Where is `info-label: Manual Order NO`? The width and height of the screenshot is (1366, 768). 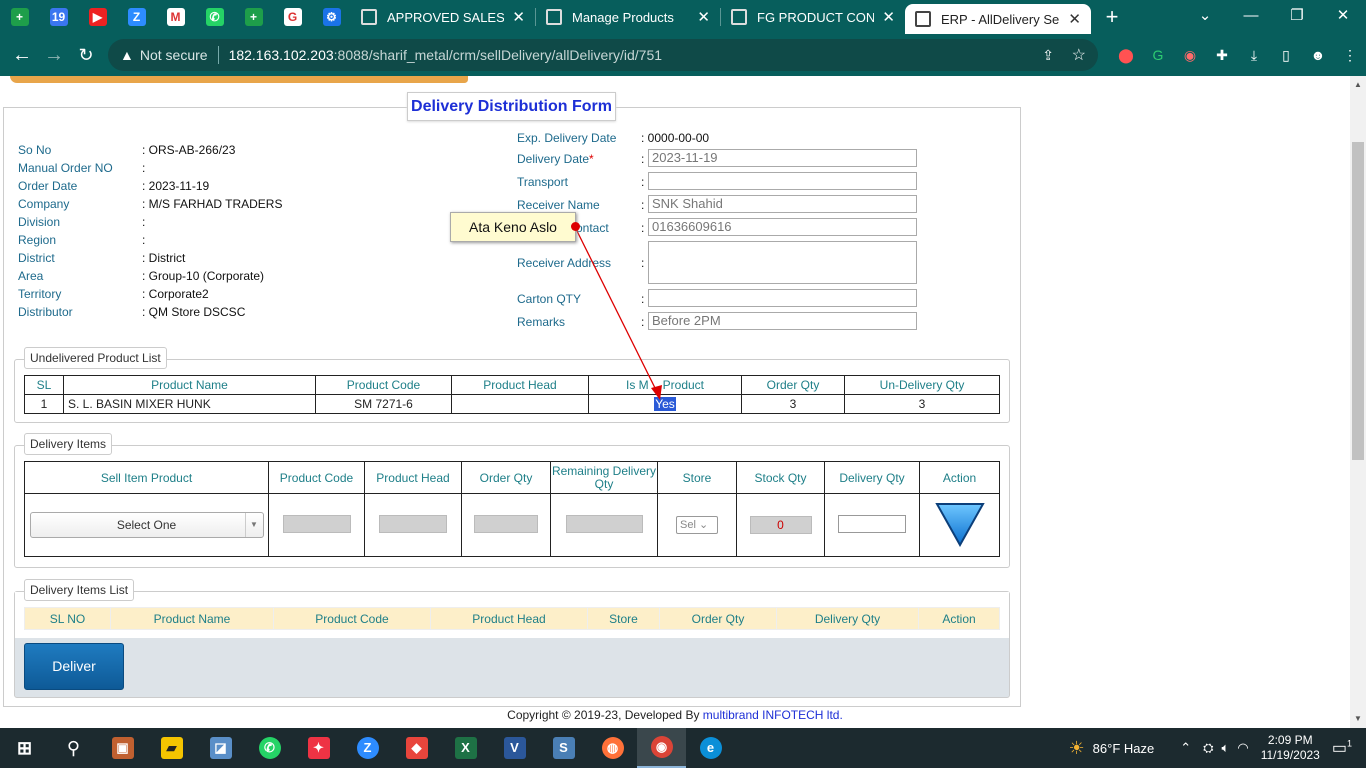
info-label: Manual Order NO is located at coordinates (65, 168).